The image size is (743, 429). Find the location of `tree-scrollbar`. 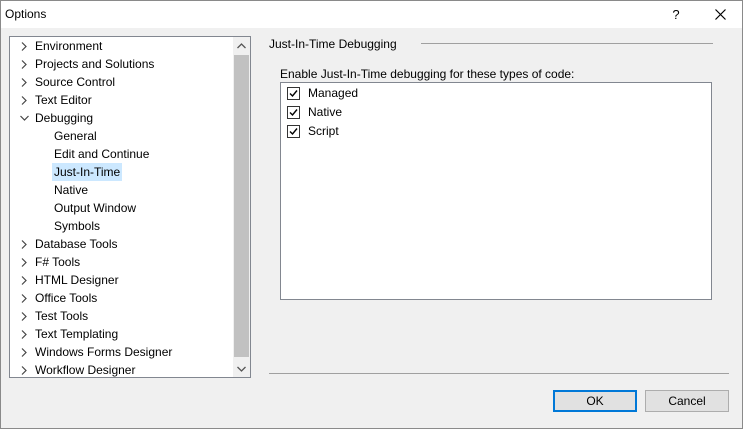

tree-scrollbar is located at coordinates (241, 207).